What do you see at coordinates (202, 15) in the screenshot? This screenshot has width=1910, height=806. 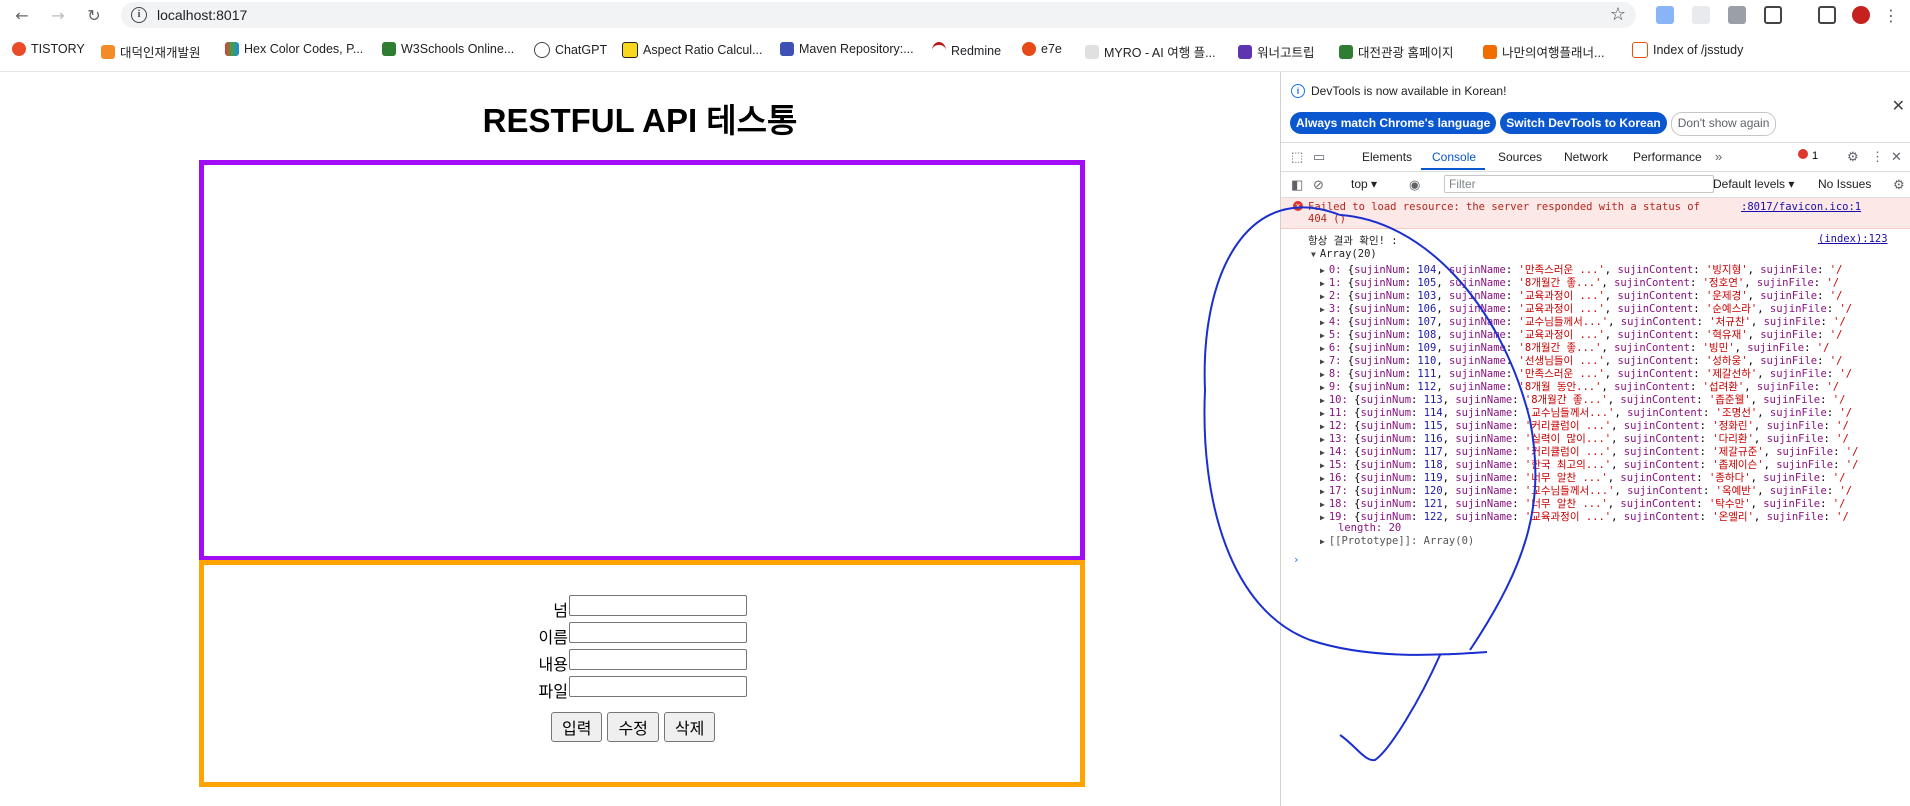 I see `url-text: localhost:8017` at bounding box center [202, 15].